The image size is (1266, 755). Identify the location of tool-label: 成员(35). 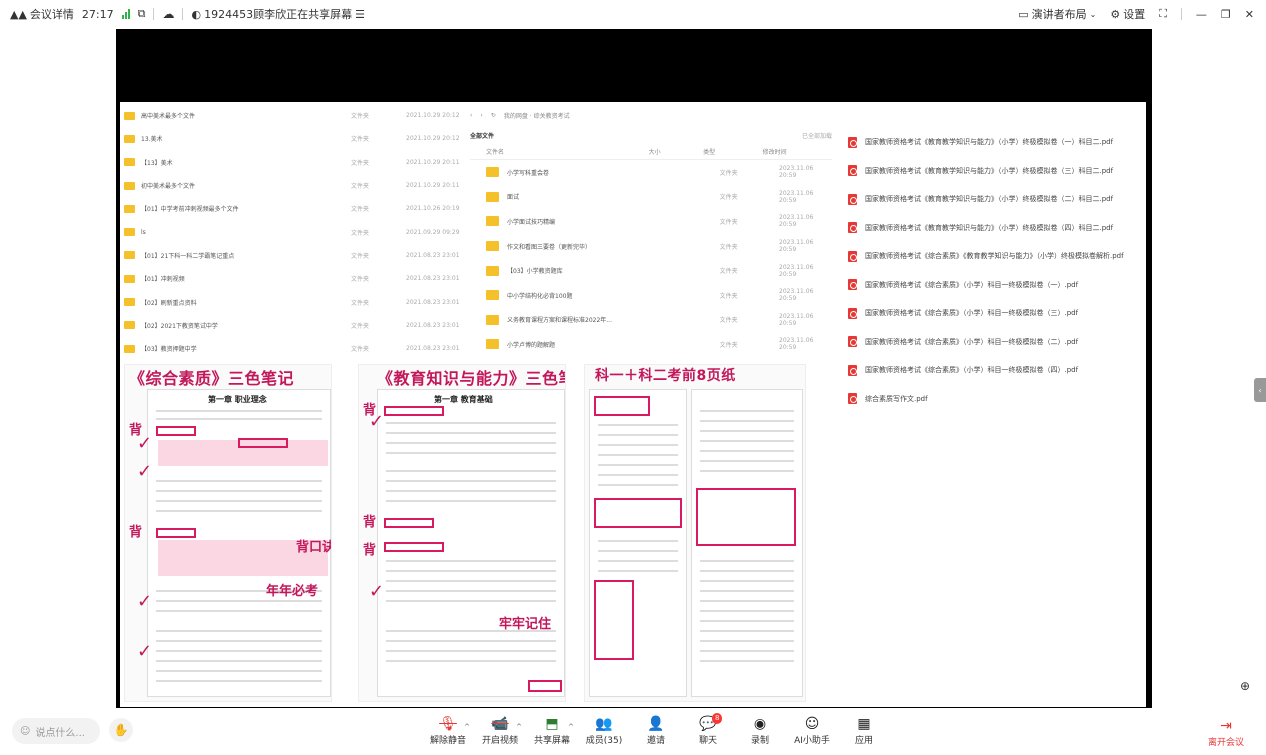
(604, 741).